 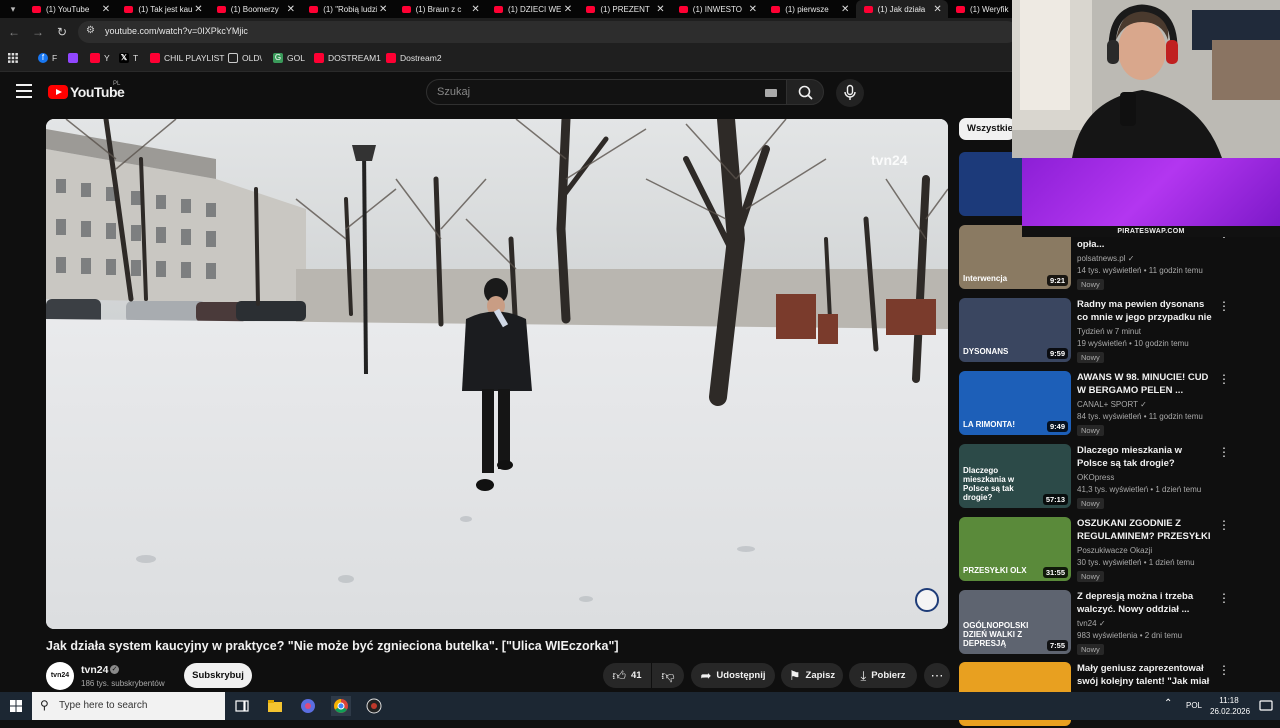 I want to click on youtube-logo: YouTube PL, so click(x=86, y=90).